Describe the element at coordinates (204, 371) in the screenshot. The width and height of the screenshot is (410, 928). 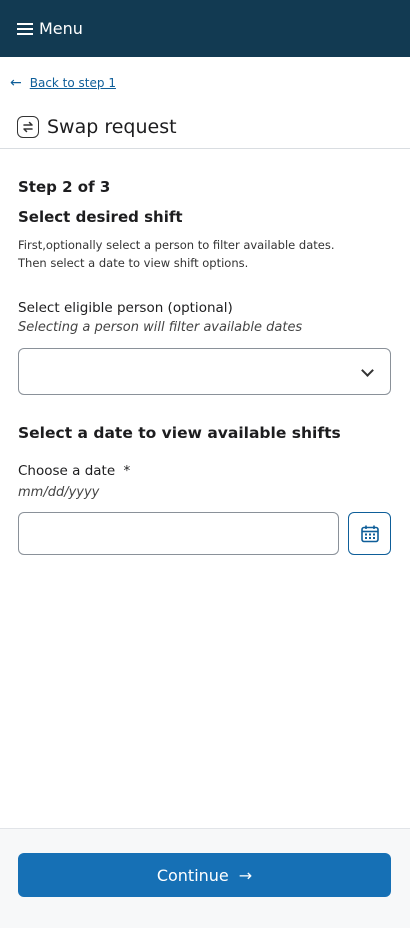
I see `person-select` at that location.